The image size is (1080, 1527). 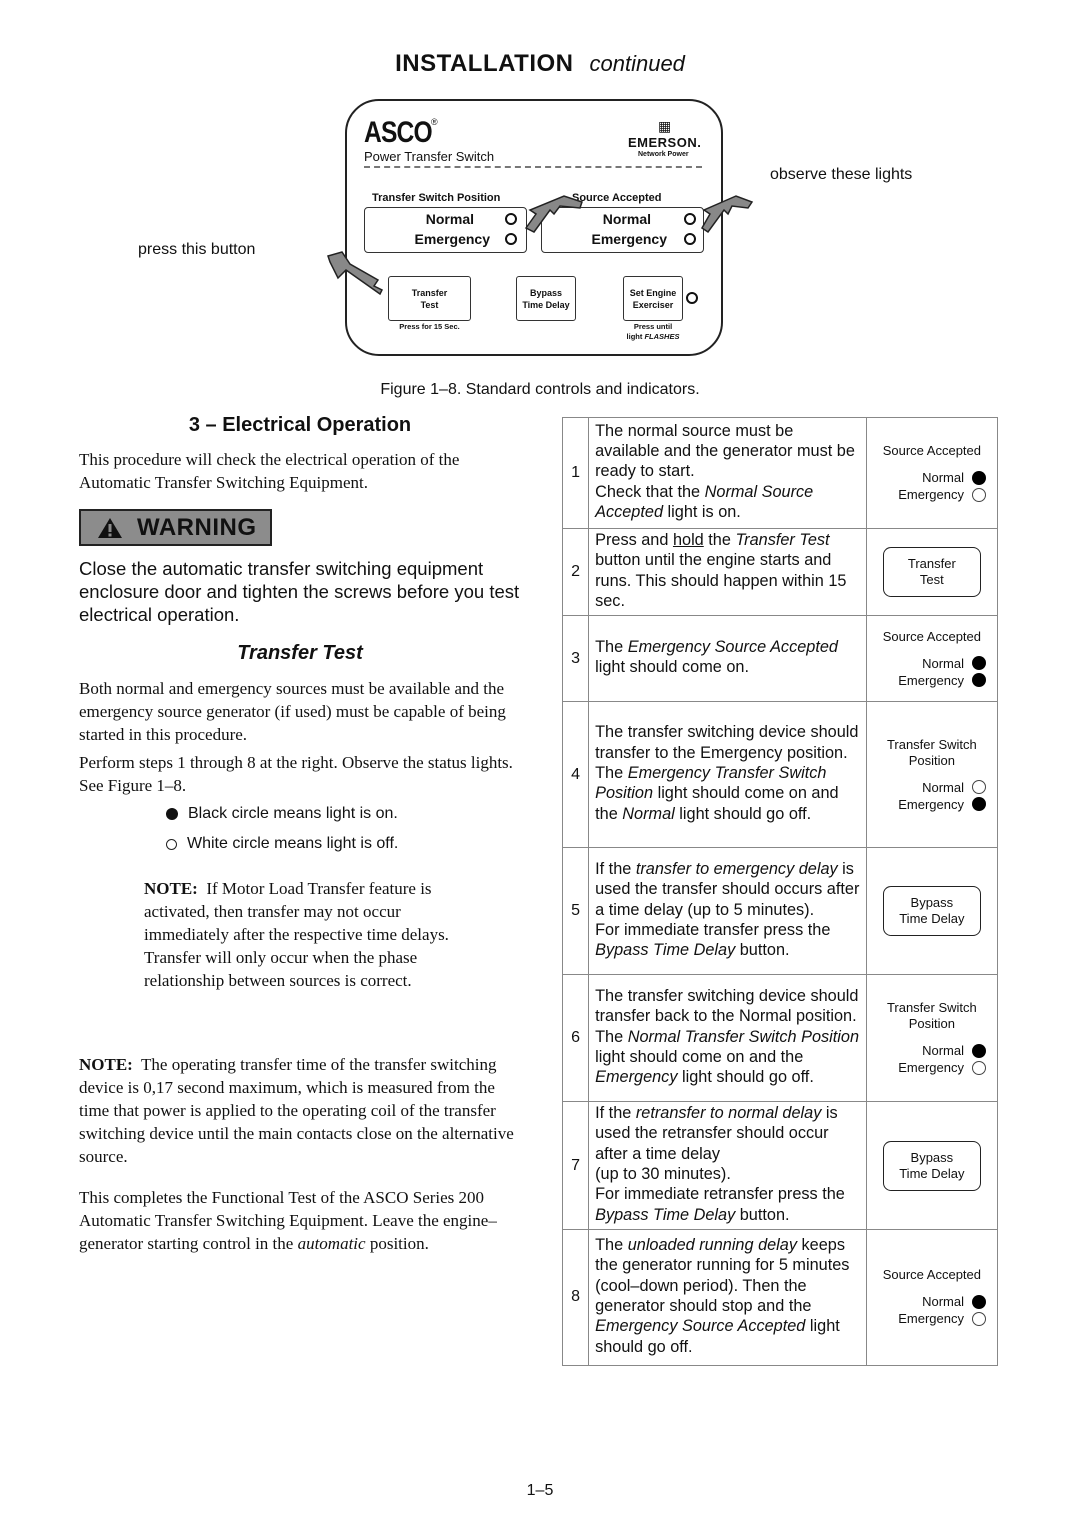 What do you see at coordinates (653, 298) in the screenshot?
I see `set-engine-exerciser-button: Set Engine Exerciser` at bounding box center [653, 298].